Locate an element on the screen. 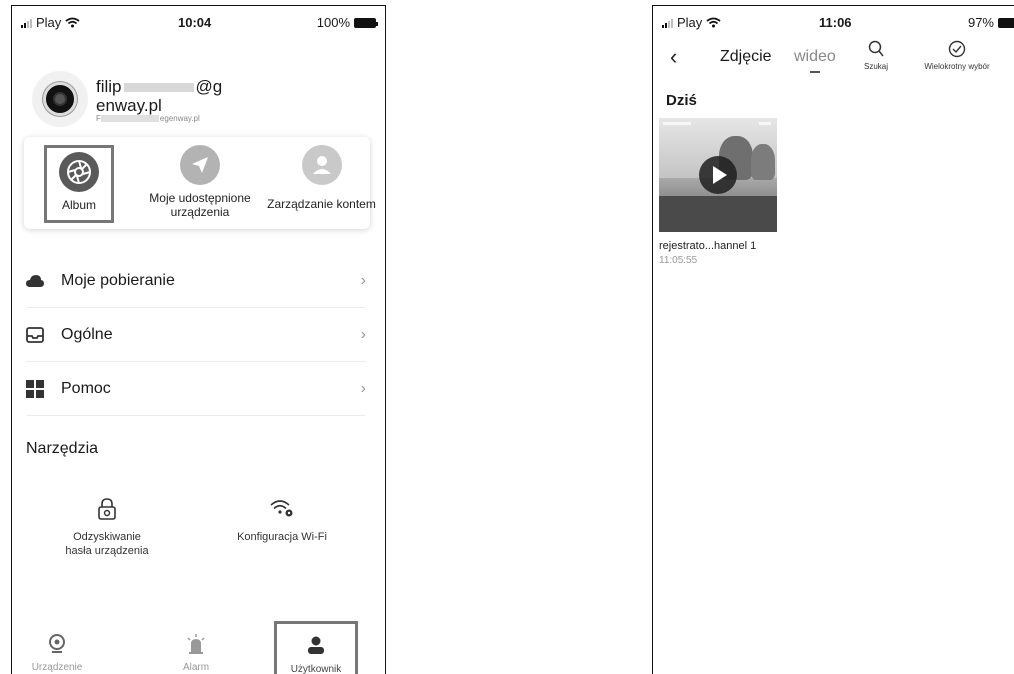  share-arrow-icon is located at coordinates (200, 165).